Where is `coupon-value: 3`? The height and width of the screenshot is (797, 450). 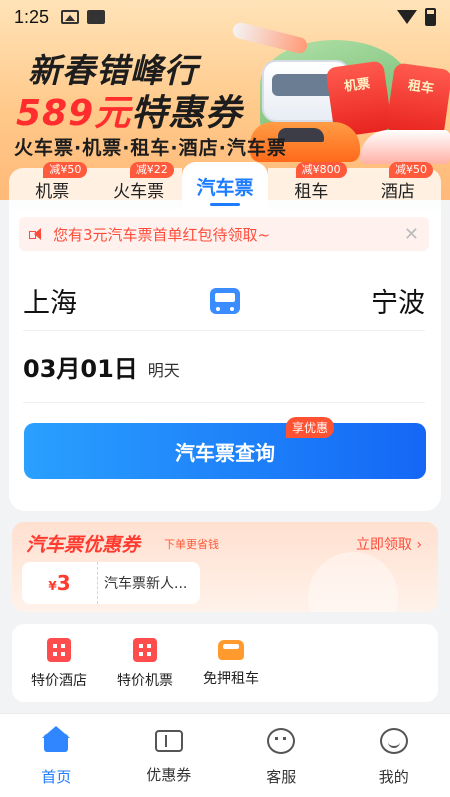 coupon-value: 3 is located at coordinates (63, 583).